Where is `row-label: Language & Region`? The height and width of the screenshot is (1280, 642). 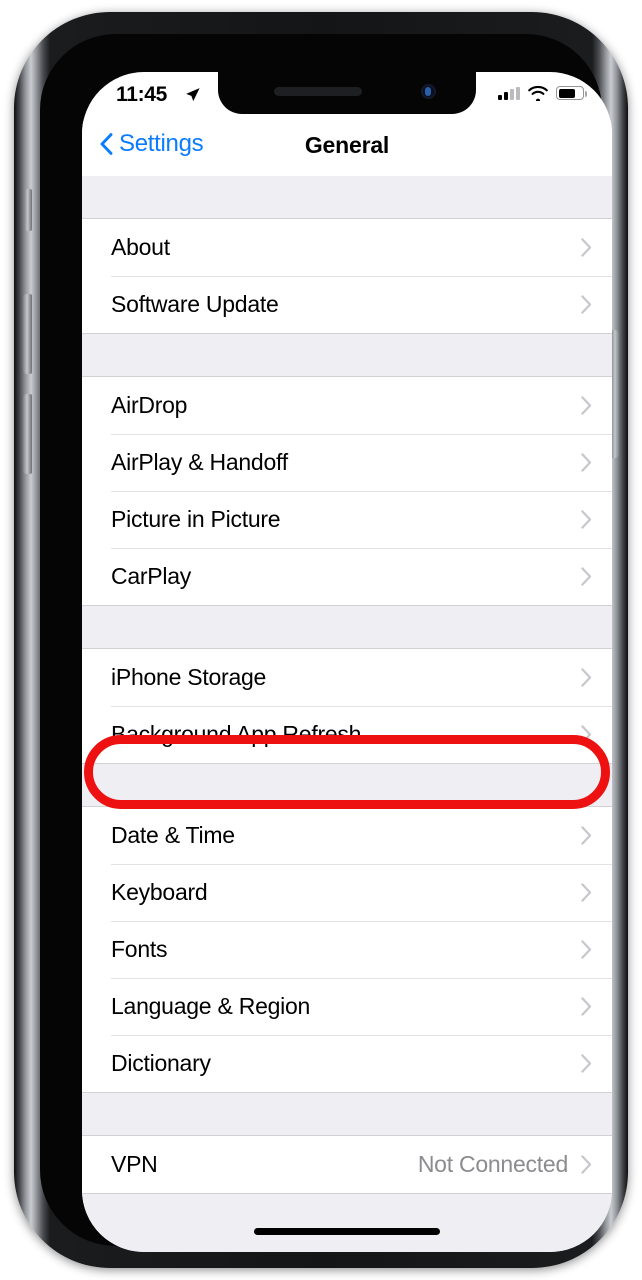
row-label: Language & Region is located at coordinates (211, 1006).